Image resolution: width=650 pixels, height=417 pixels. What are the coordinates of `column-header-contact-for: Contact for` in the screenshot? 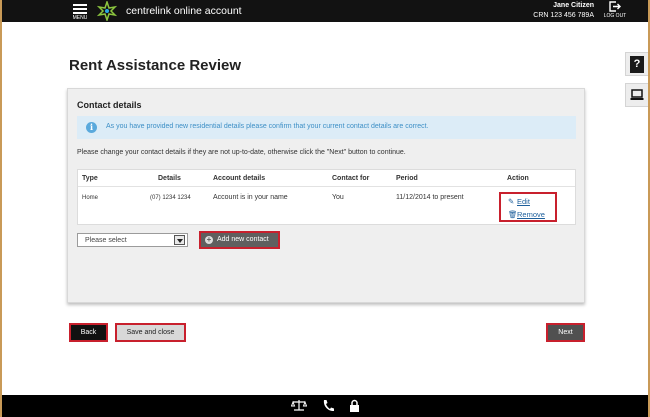 It's located at (351, 178).